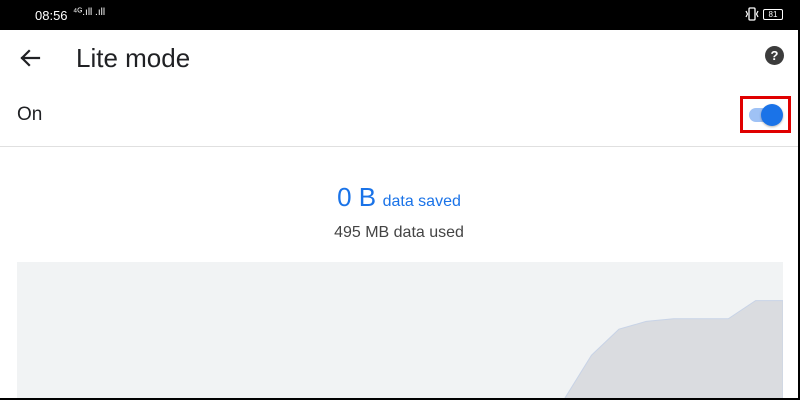  Describe the element at coordinates (357, 197) in the screenshot. I see `data-saved-amount: 0 B` at that location.